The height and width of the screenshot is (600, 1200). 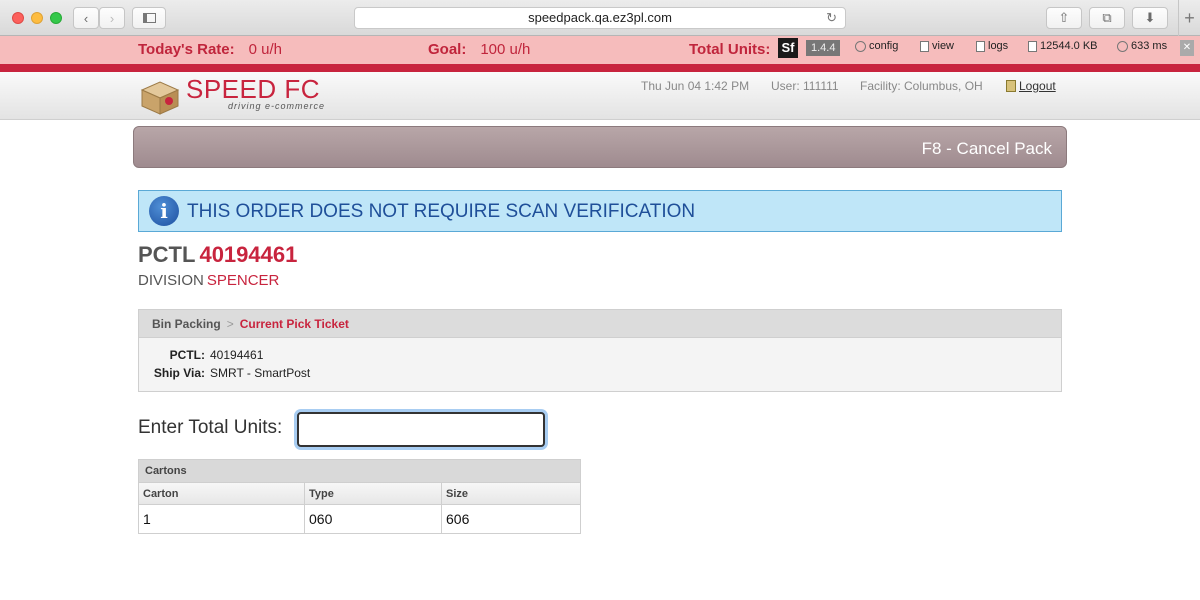 I want to click on cartons-title: Cartons, so click(x=359, y=471).